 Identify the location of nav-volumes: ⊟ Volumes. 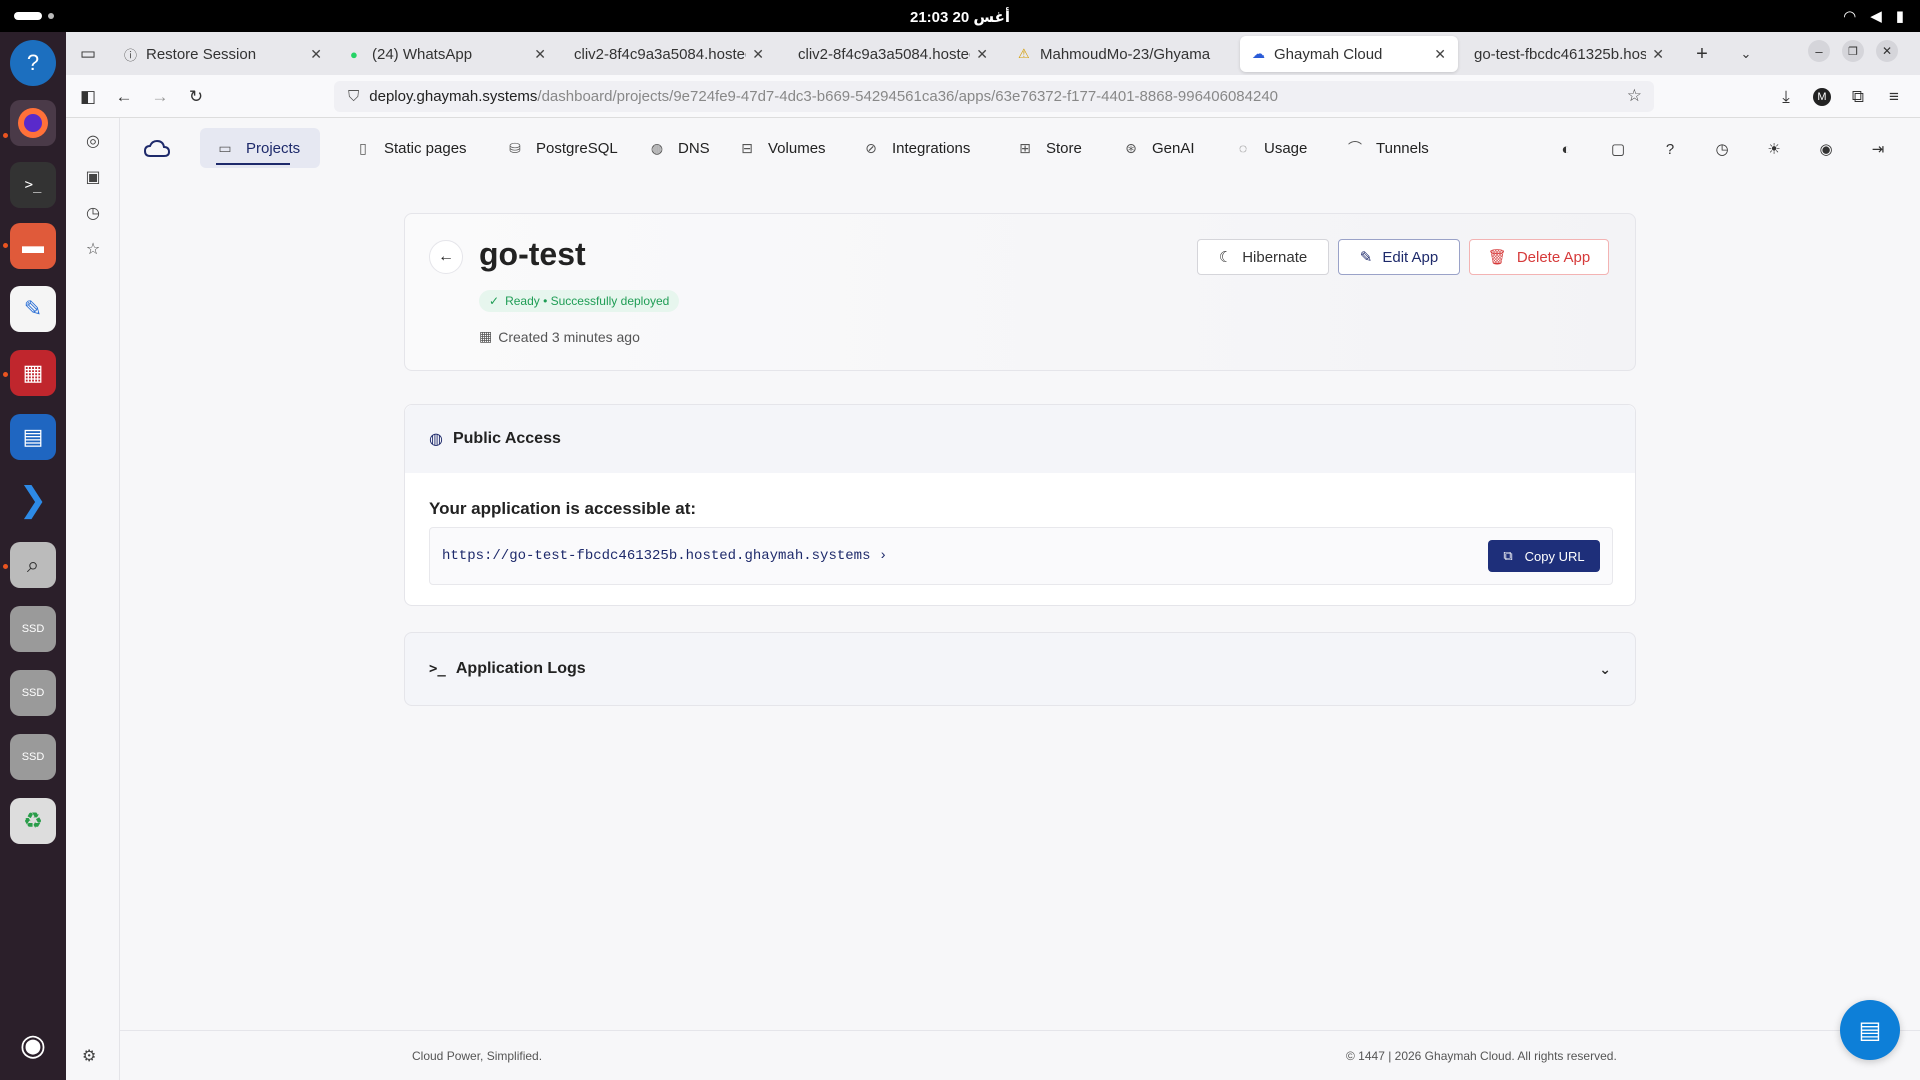
(782, 148).